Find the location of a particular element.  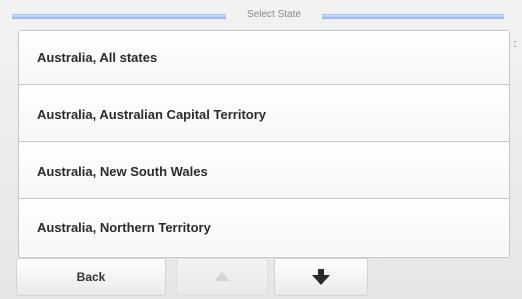

back-button: Back is located at coordinates (91, 277).